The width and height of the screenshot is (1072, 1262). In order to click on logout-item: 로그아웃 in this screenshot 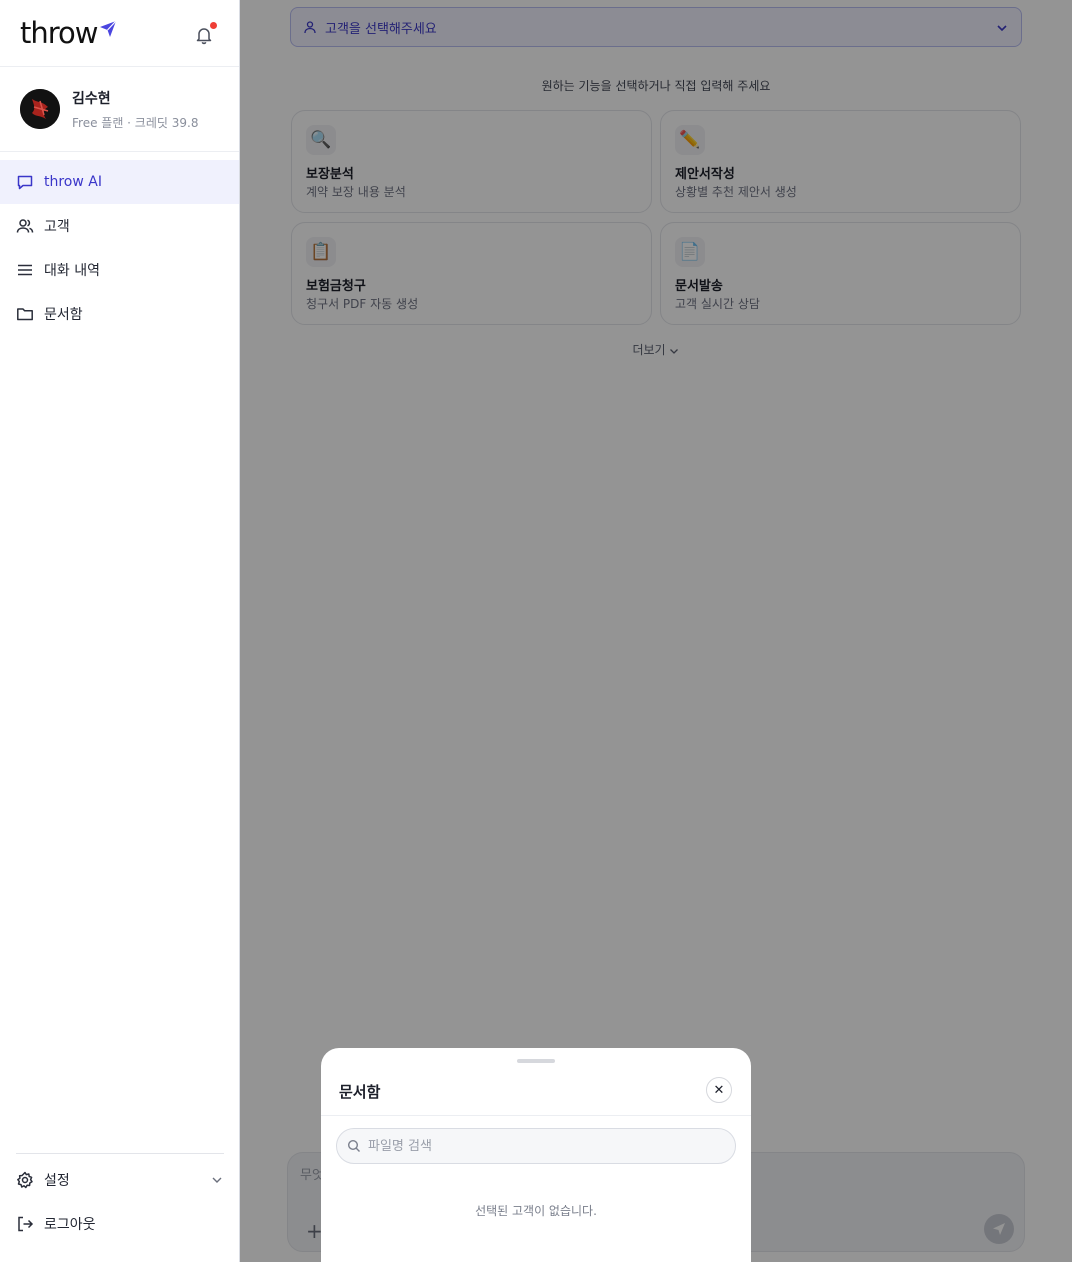, I will do `click(120, 1224)`.